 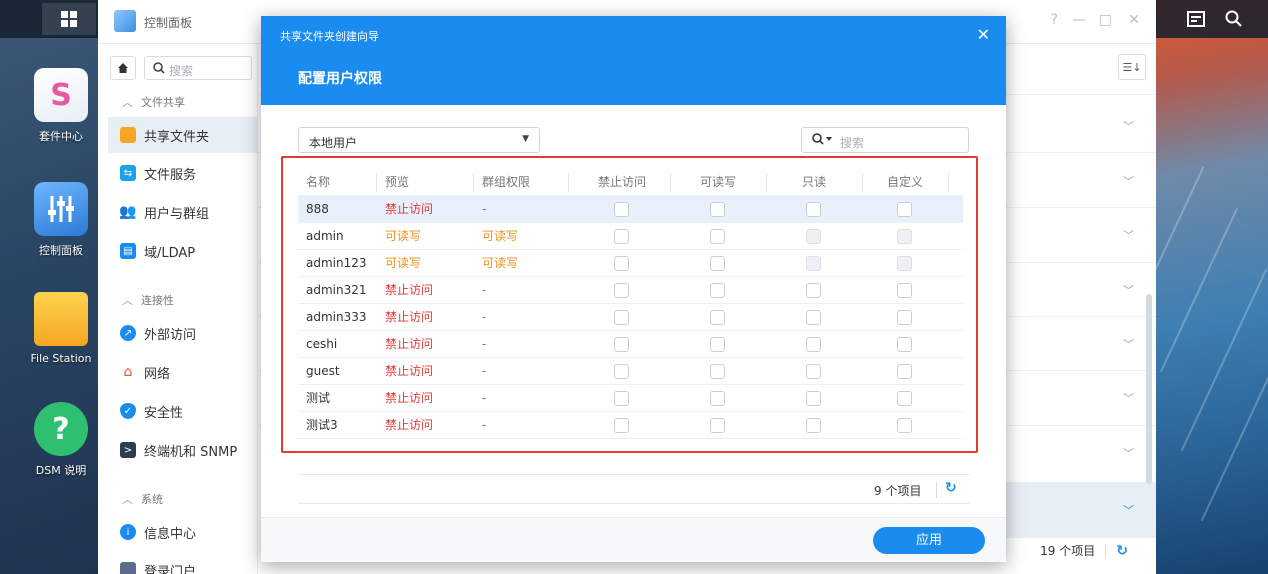 I want to click on desktop-icon-file-station: File Station, so click(x=61, y=328).